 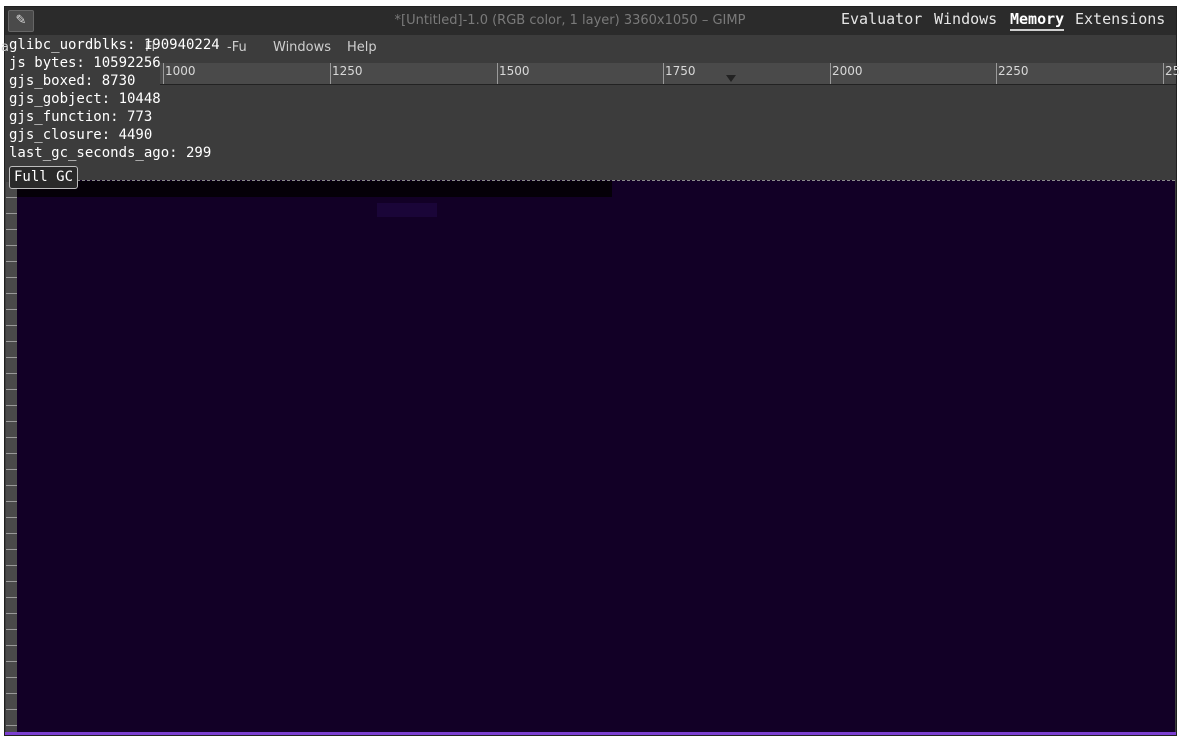 I want to click on full-gc-button: Full GC, so click(x=44, y=177).